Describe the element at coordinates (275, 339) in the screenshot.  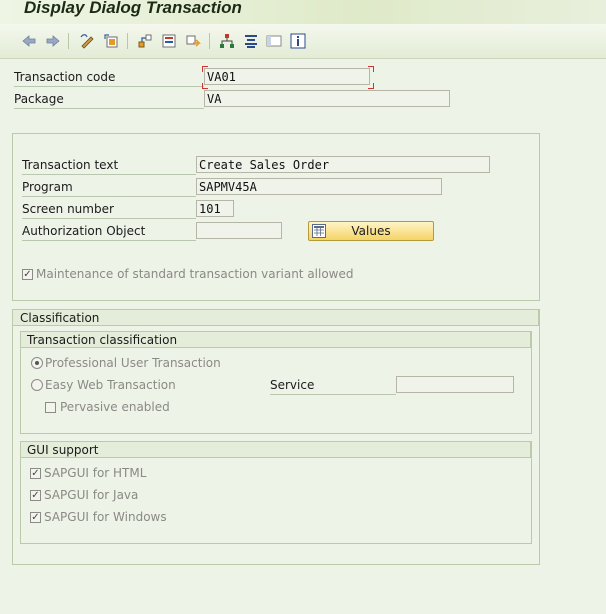
I see `transaction-classification-title: Transaction classification` at that location.